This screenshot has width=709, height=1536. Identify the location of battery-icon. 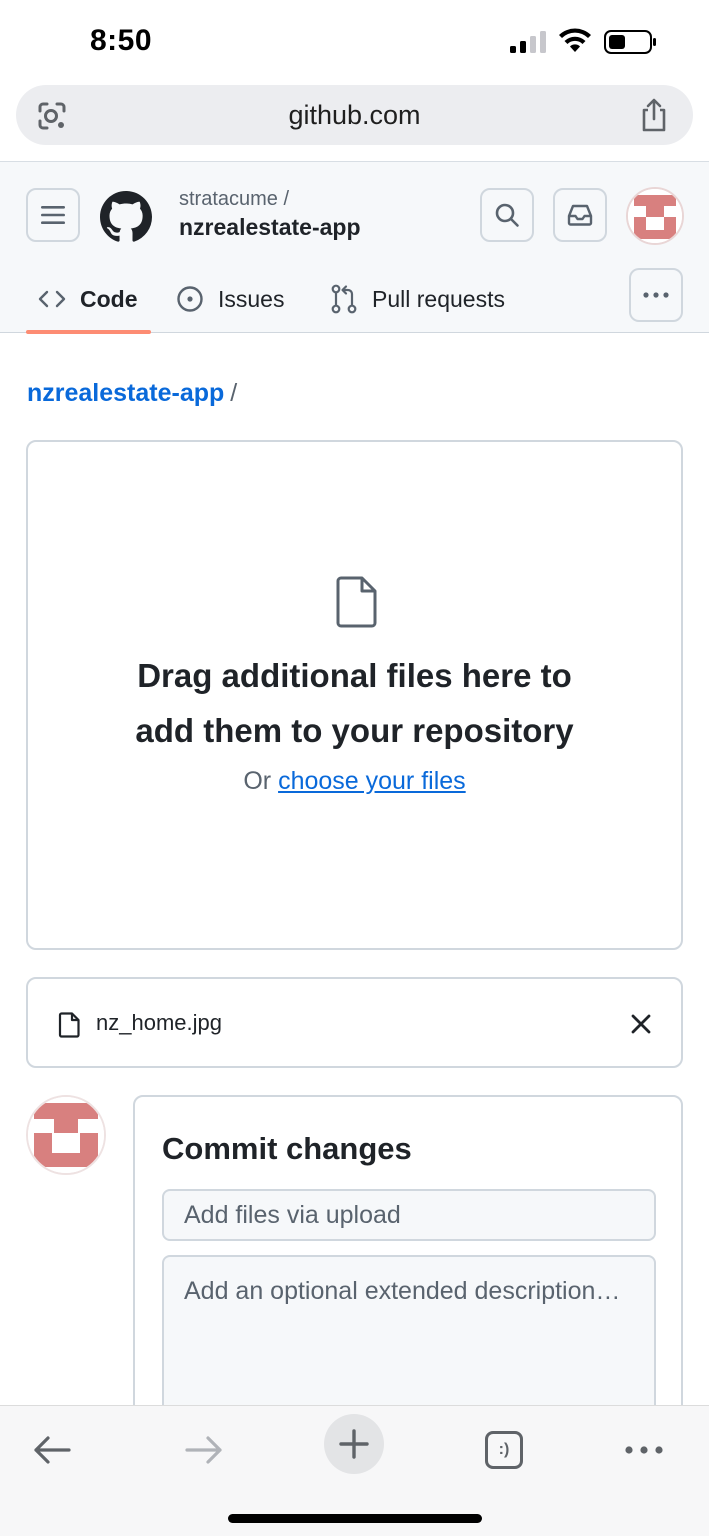
(630, 42).